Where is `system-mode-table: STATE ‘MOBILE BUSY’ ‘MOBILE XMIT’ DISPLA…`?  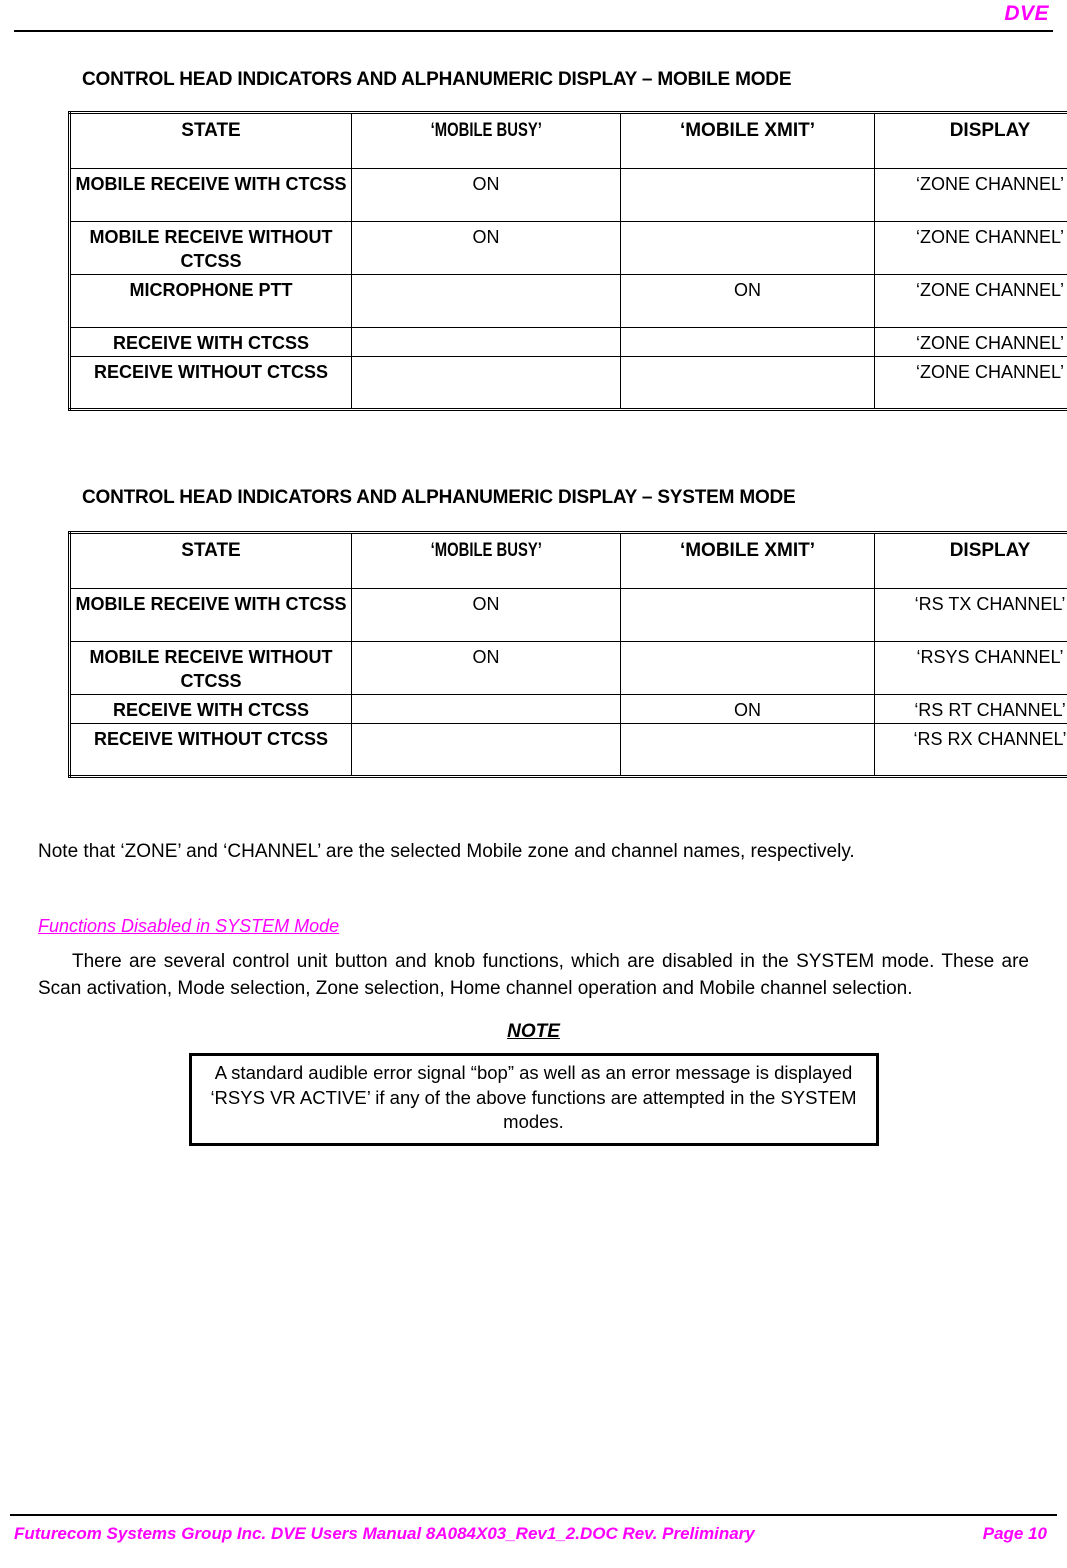 system-mode-table: STATE ‘MOBILE BUSY’ ‘MOBILE XMIT’ DISPLA… is located at coordinates (567, 654).